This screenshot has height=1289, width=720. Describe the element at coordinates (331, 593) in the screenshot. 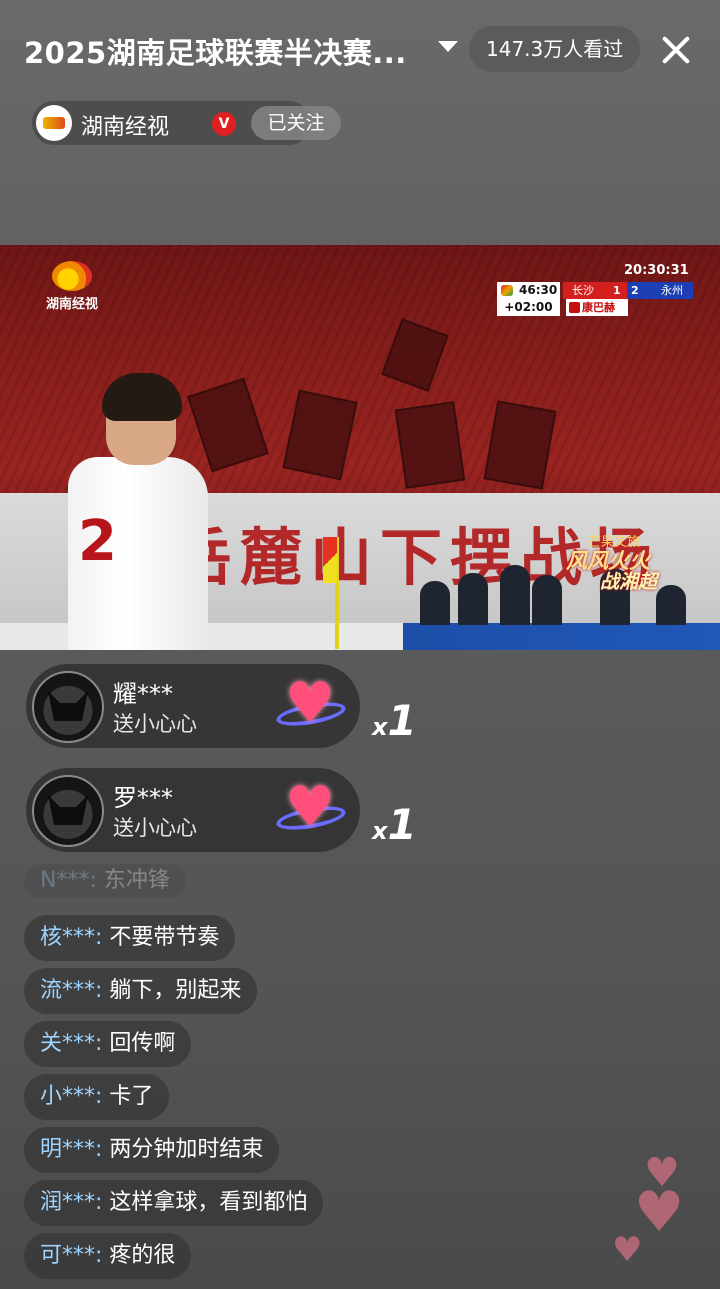

I see `corner-flag` at that location.